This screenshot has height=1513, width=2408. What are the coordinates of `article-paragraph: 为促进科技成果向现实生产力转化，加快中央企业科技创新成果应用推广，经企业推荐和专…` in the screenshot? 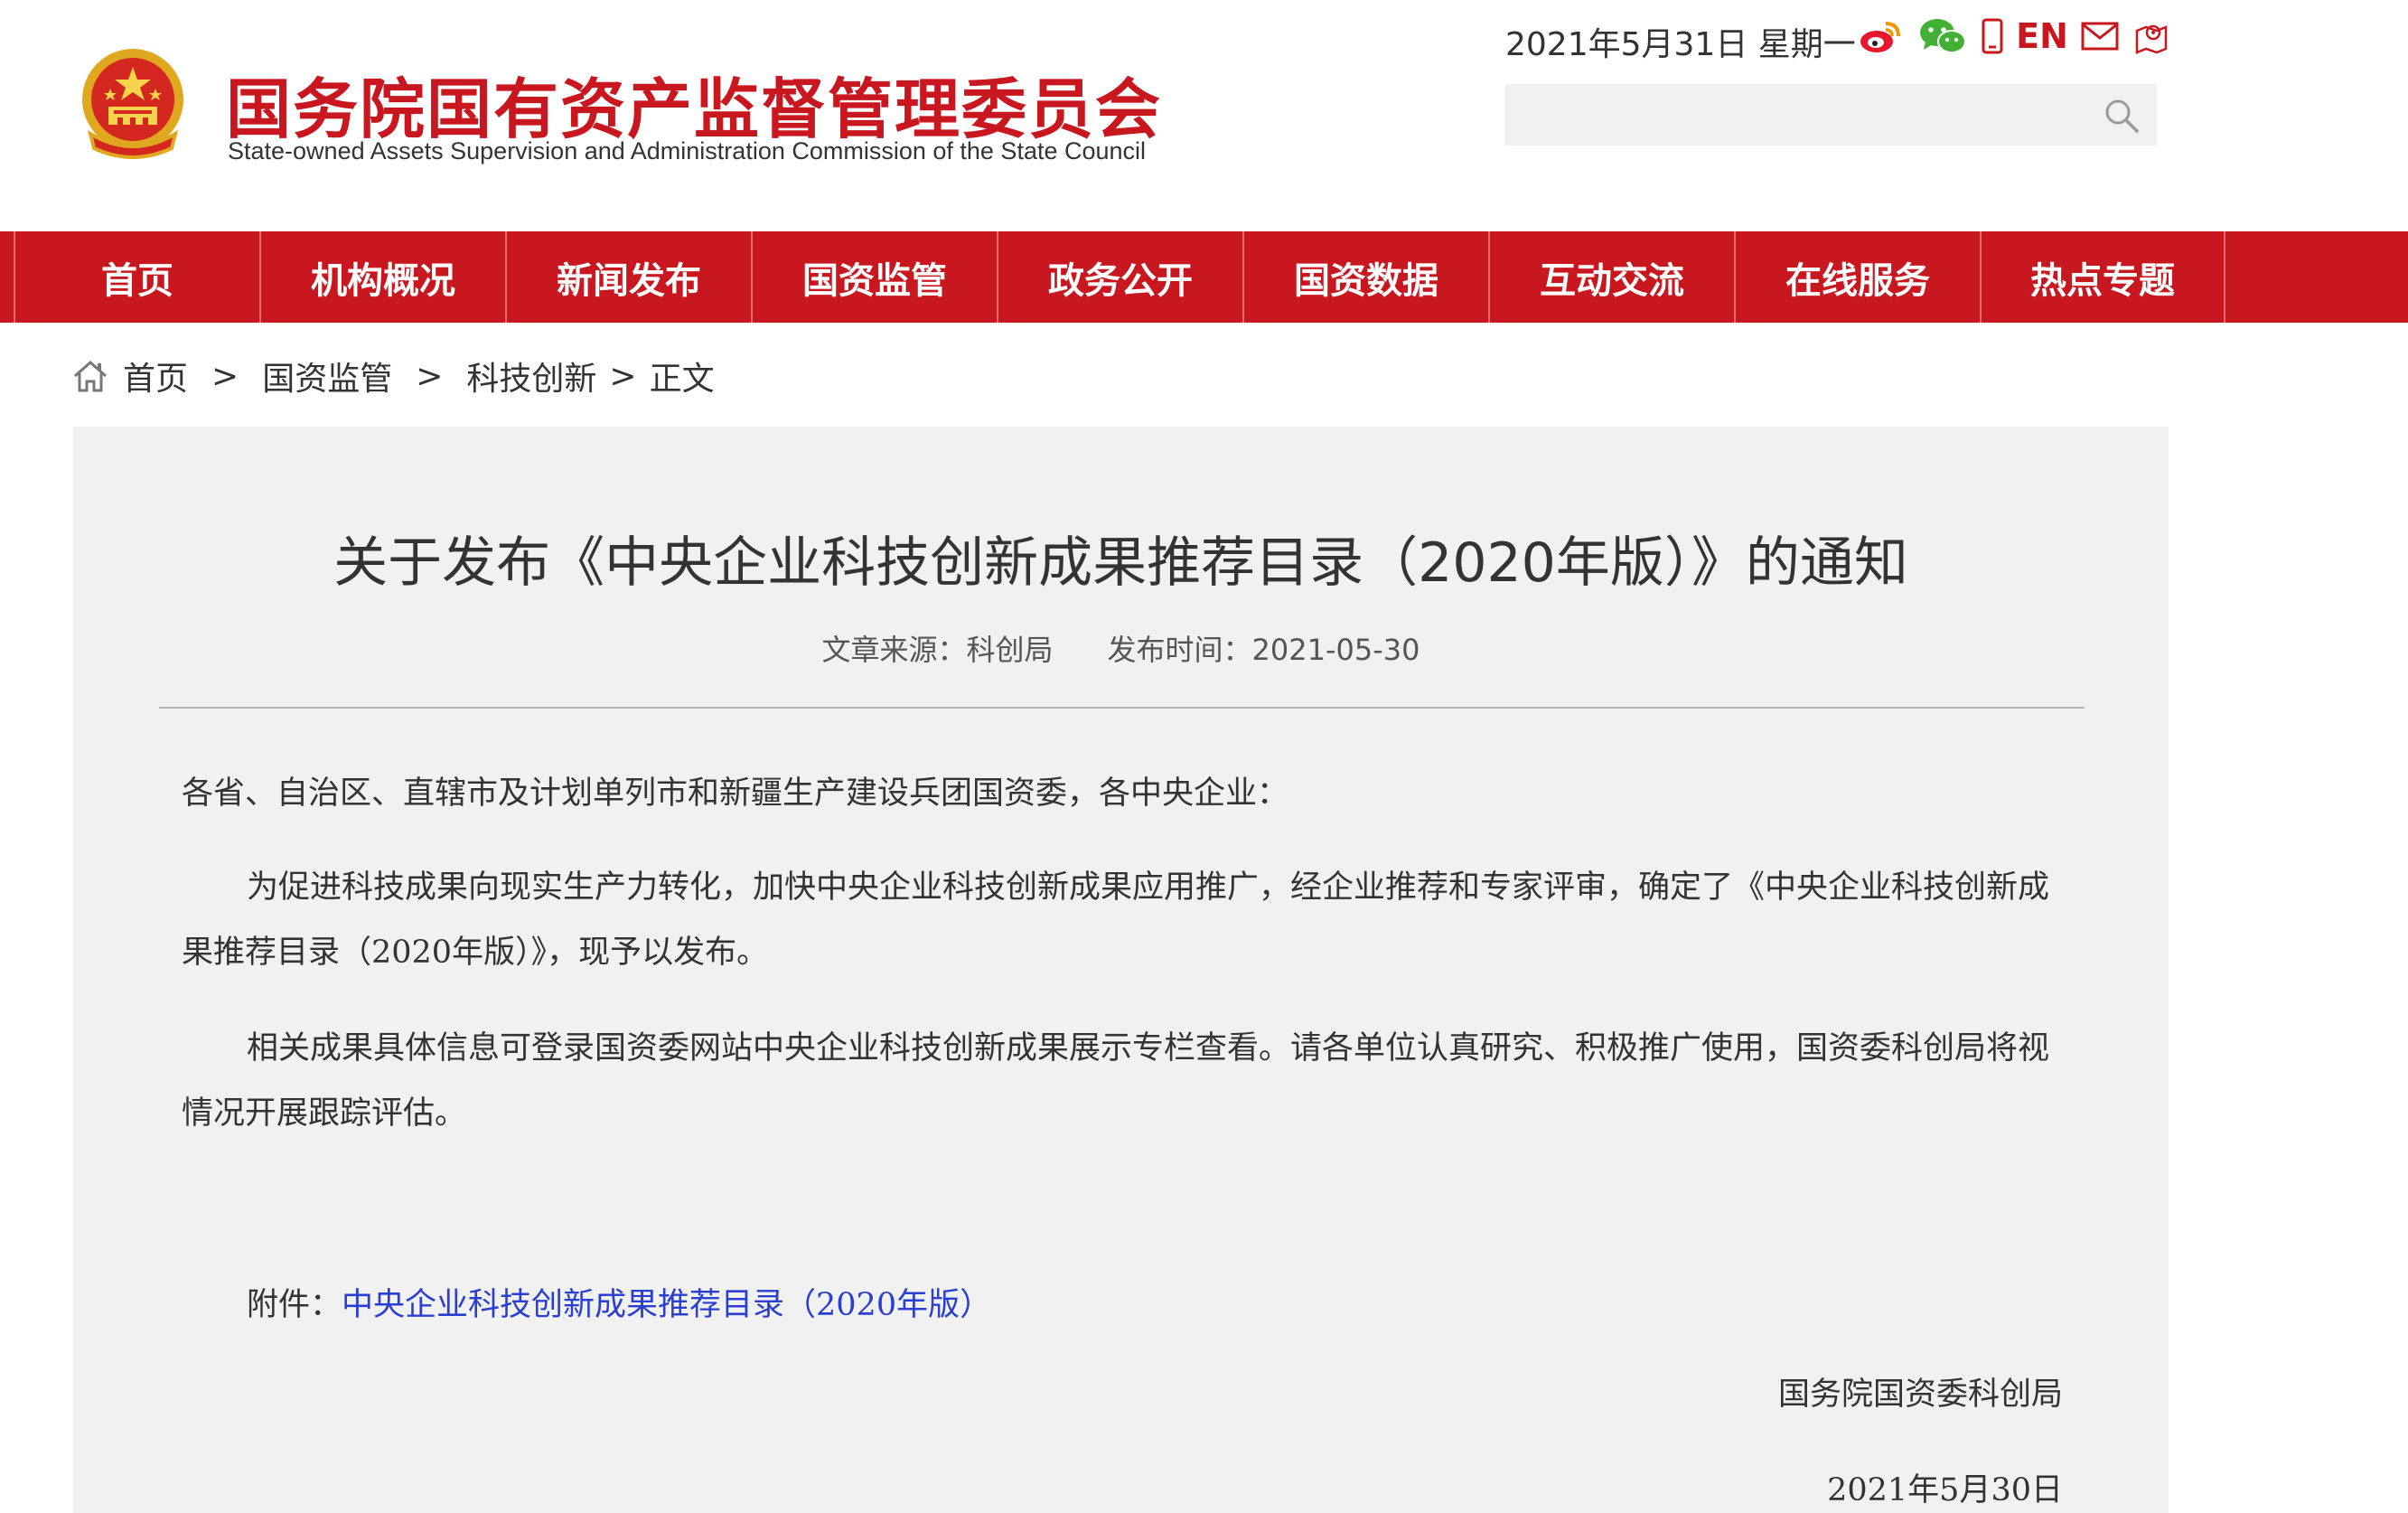 It's located at (1116, 920).